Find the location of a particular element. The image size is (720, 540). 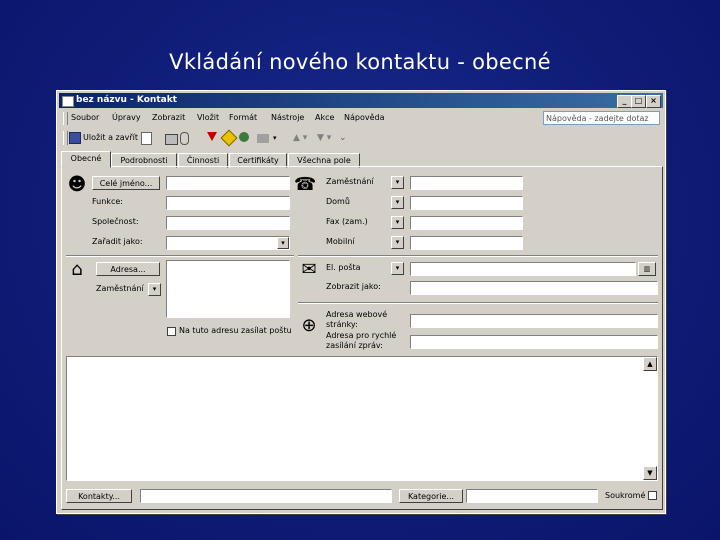

floppy-disk-icon is located at coordinates (75, 138).